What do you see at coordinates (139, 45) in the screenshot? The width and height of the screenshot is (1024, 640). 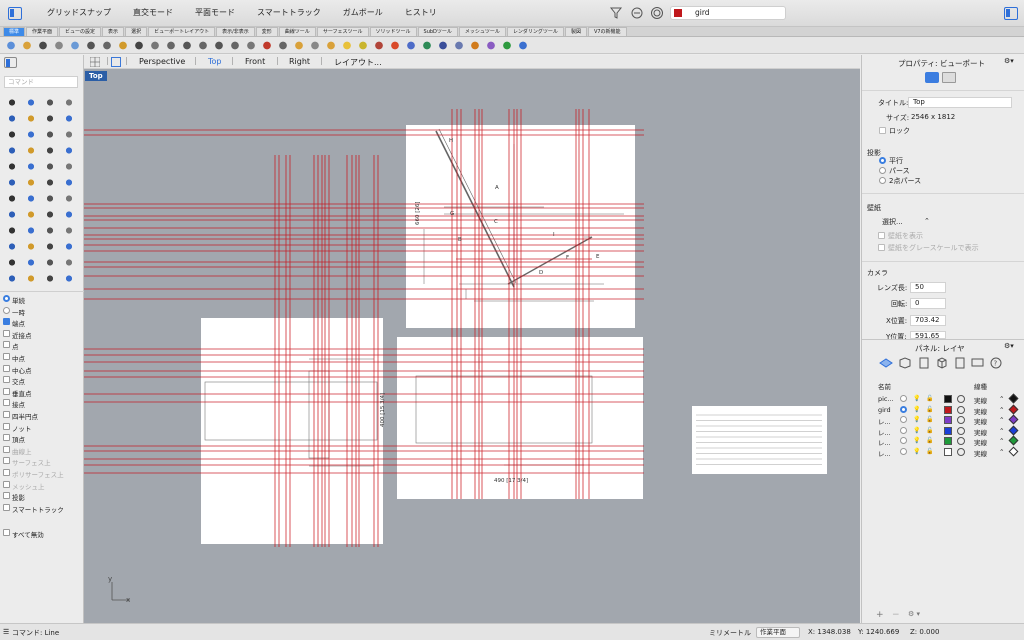 I see `undo-icon` at bounding box center [139, 45].